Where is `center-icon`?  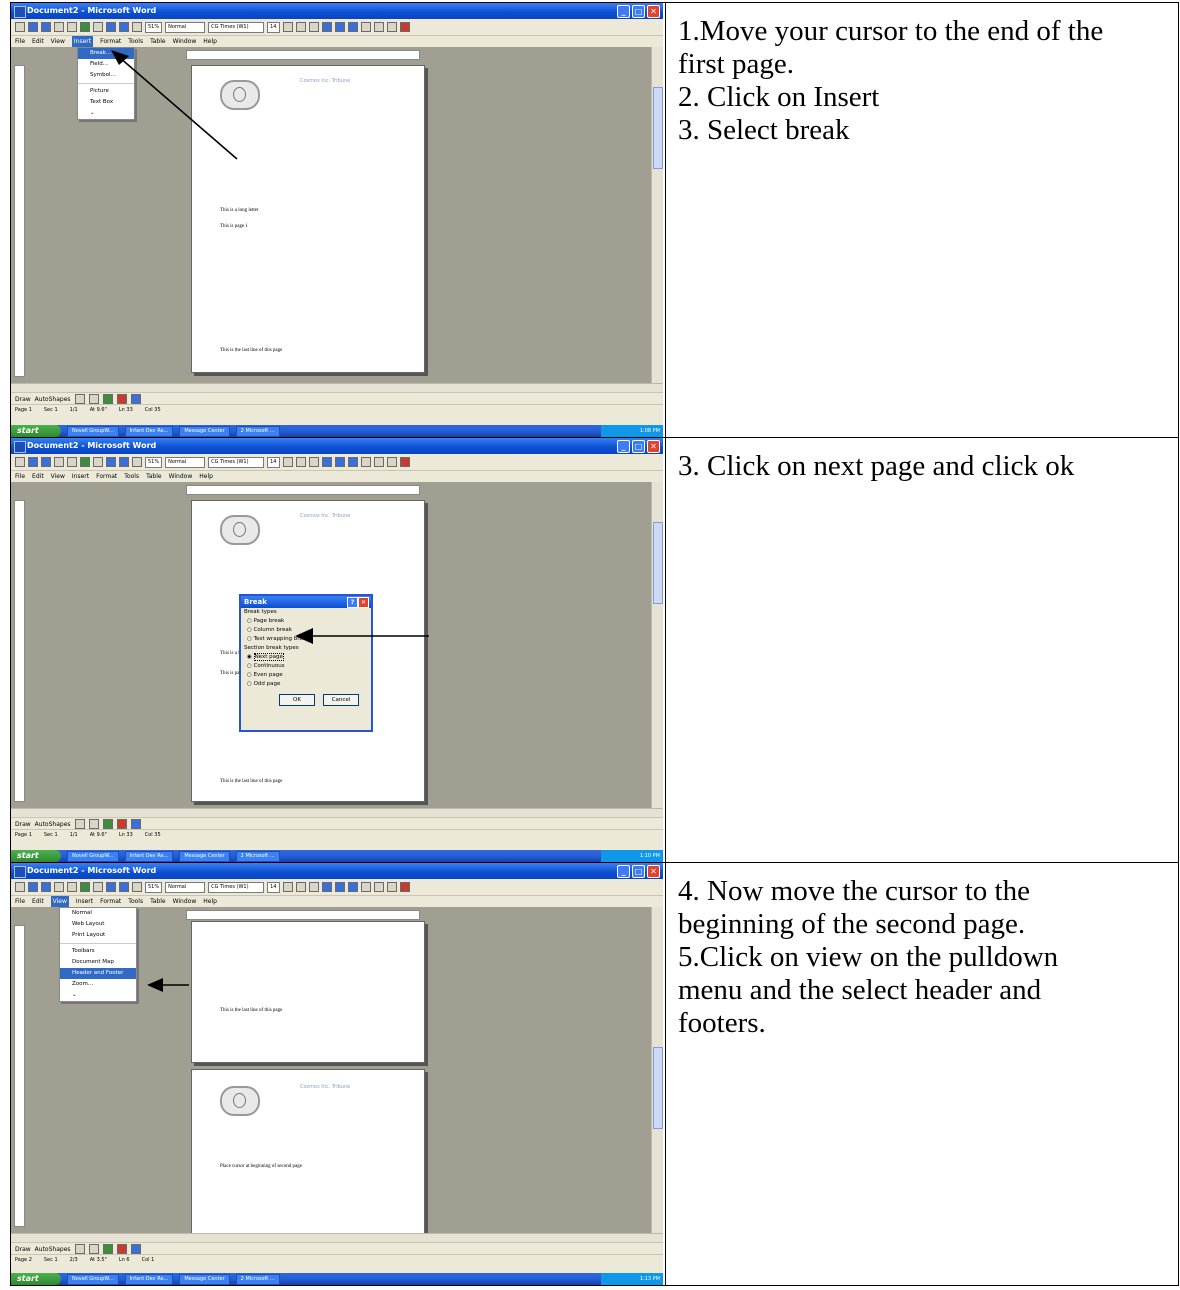 center-icon is located at coordinates (339, 27).